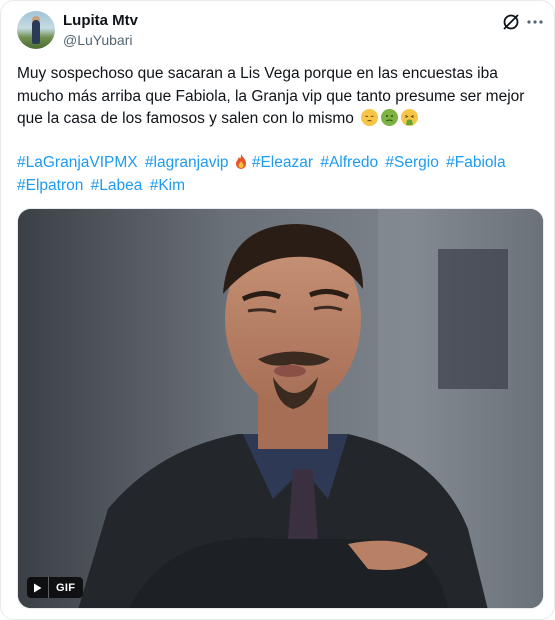 The image size is (555, 620). What do you see at coordinates (535, 22) in the screenshot?
I see `more-options-icon` at bounding box center [535, 22].